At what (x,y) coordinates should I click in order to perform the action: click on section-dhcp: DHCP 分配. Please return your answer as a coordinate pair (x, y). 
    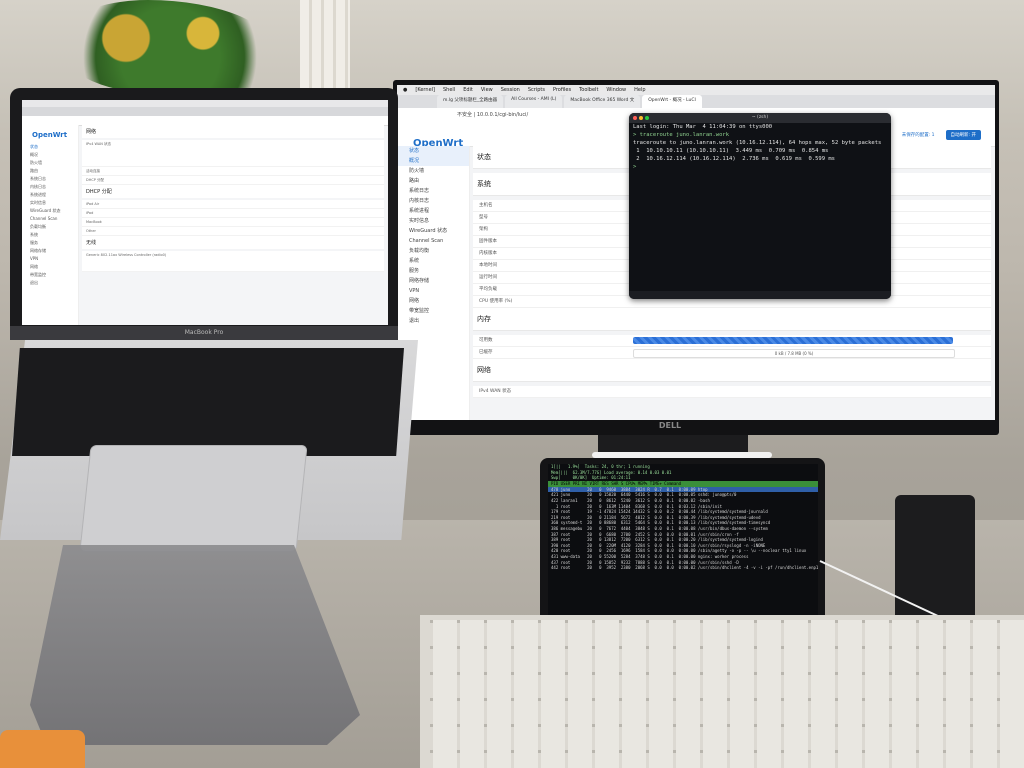
    Looking at the image, I should click on (233, 191).